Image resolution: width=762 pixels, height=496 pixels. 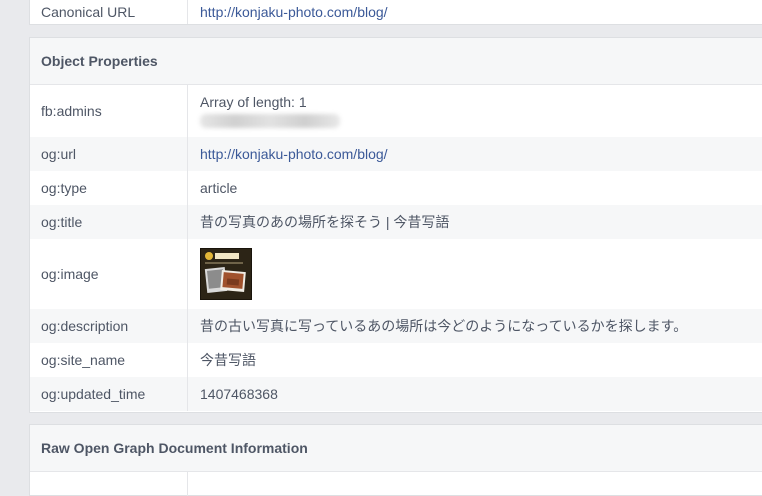 What do you see at coordinates (325, 222) in the screenshot?
I see `property-value: 昔の写真のあの場所を探そう | 今昔写語` at bounding box center [325, 222].